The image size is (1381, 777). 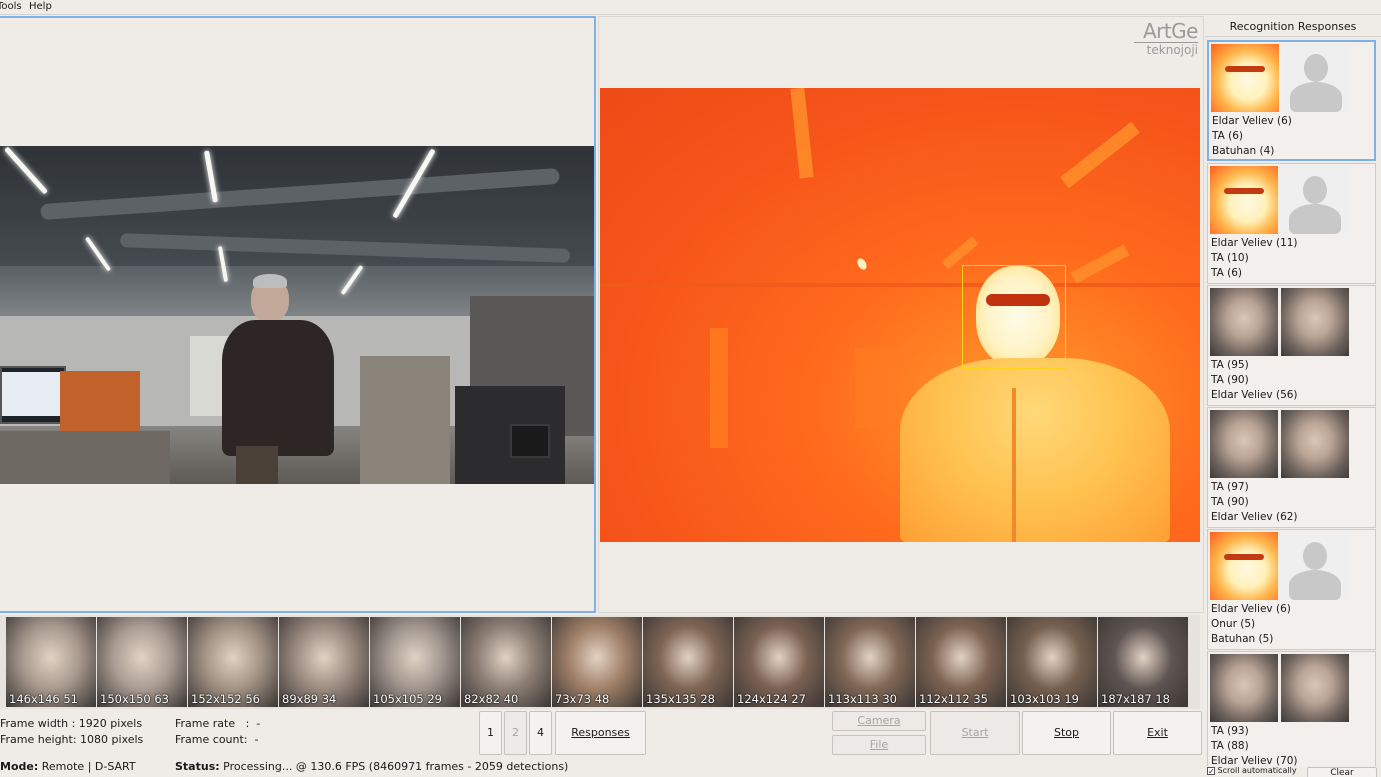 What do you see at coordinates (1230, 487) in the screenshot?
I see `response-name: TA (97)` at bounding box center [1230, 487].